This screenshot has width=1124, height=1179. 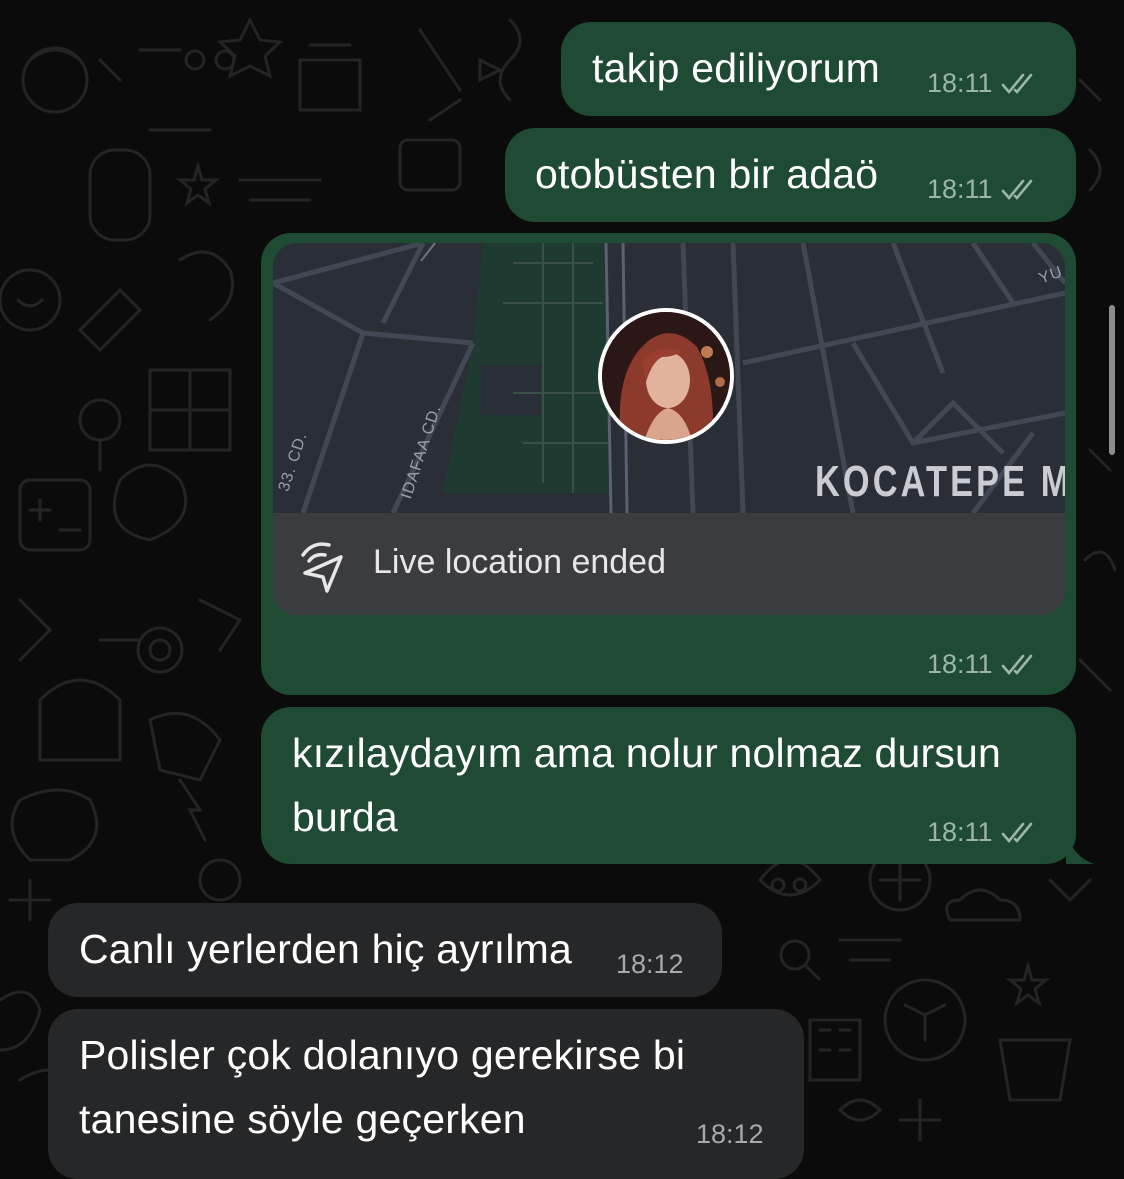 What do you see at coordinates (707, 174) in the screenshot?
I see `message-text: otobüsten bir adaö` at bounding box center [707, 174].